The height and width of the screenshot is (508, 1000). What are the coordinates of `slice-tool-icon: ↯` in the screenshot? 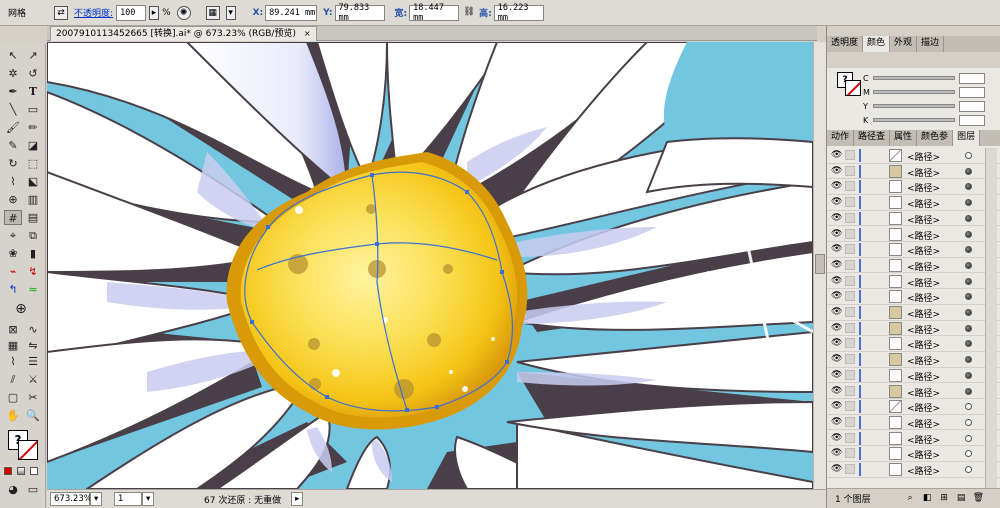 It's located at (33, 271).